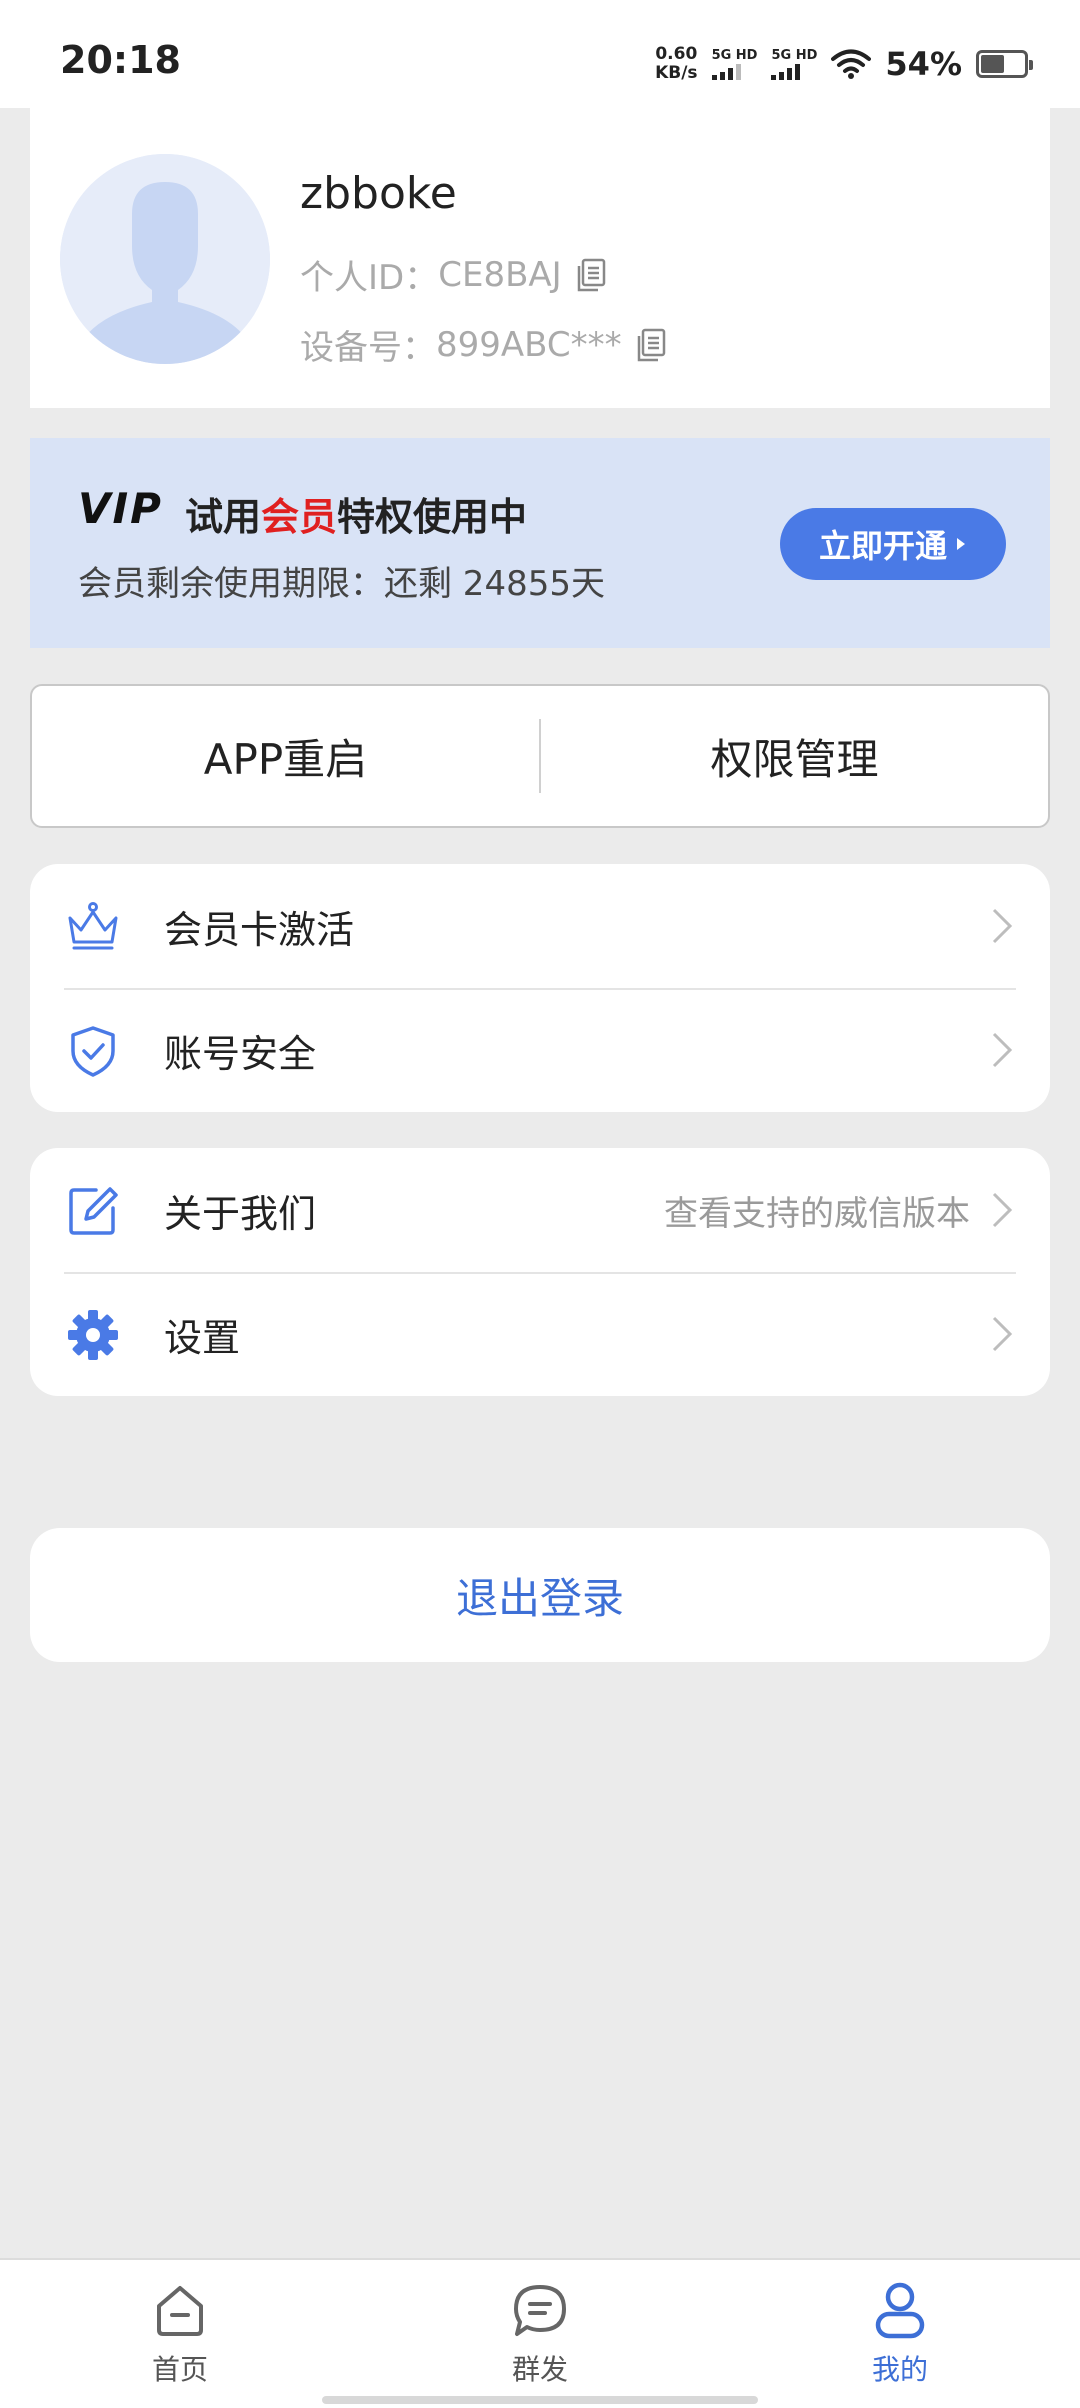 This screenshot has width=1080, height=2408. I want to click on open-vip-button: 立即开通, so click(893, 544).